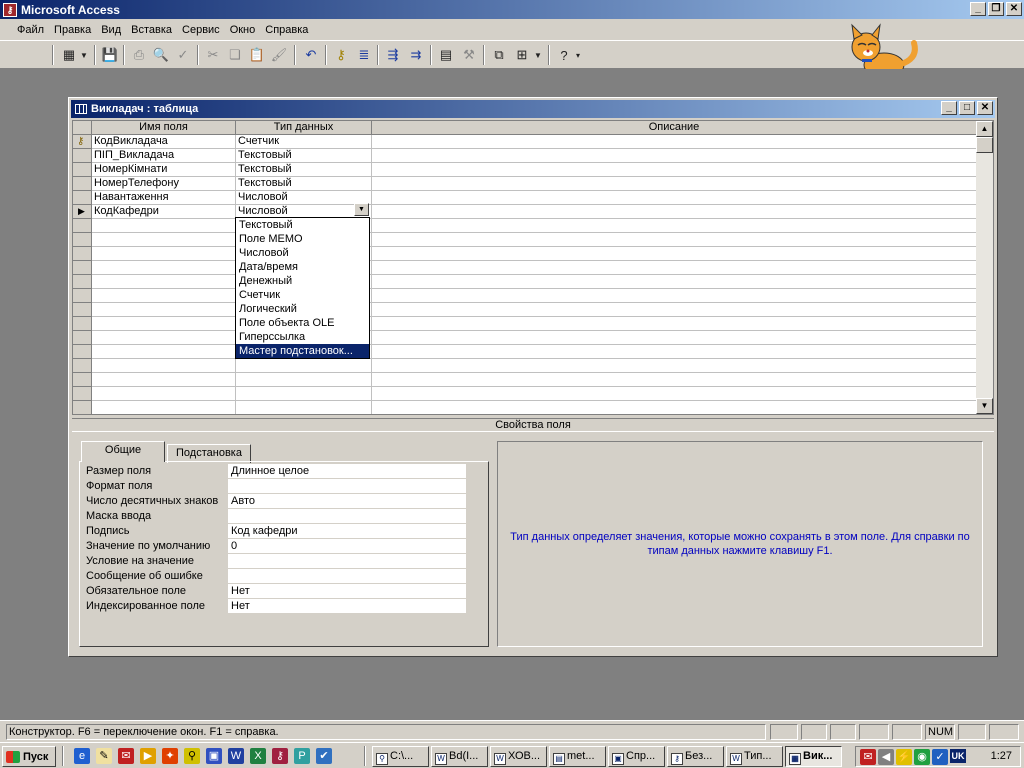  Describe the element at coordinates (280, 756) in the screenshot. I see `access-icon: ⚷` at that location.